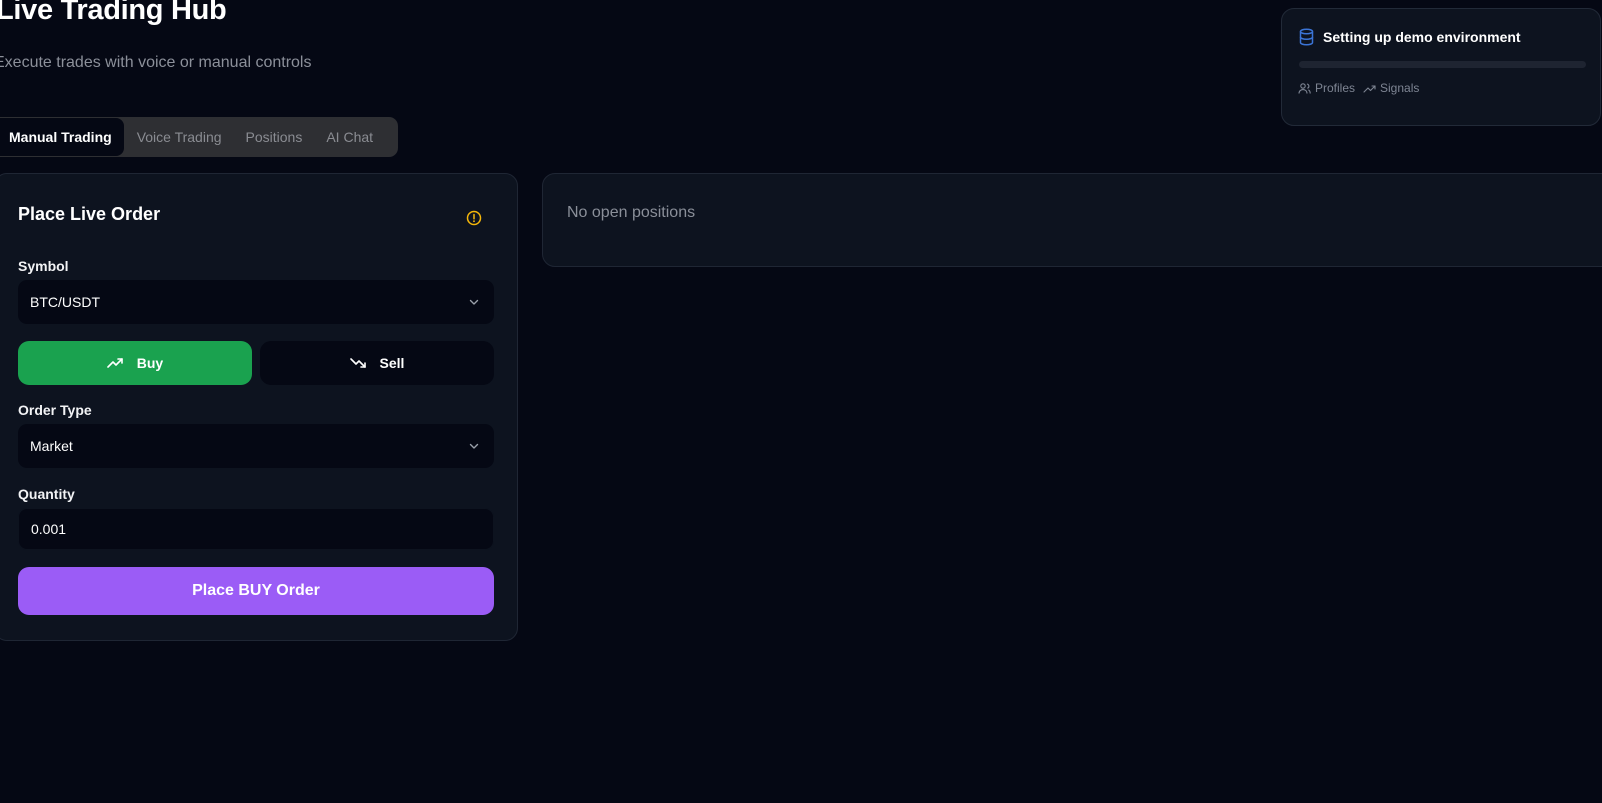  Describe the element at coordinates (150, 363) in the screenshot. I see `buy-label: Buy` at that location.